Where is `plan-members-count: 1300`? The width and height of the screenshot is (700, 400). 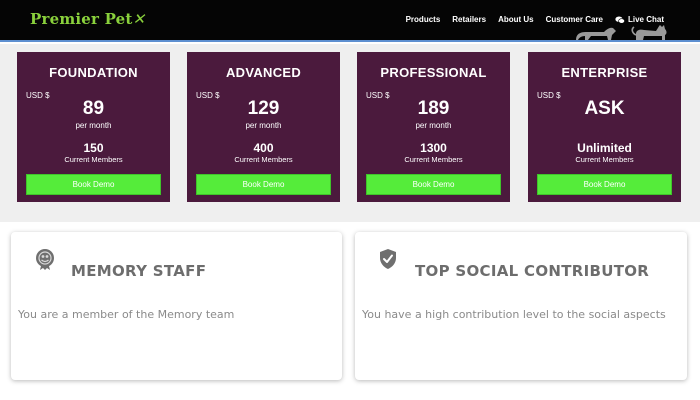 plan-members-count: 1300 is located at coordinates (433, 148).